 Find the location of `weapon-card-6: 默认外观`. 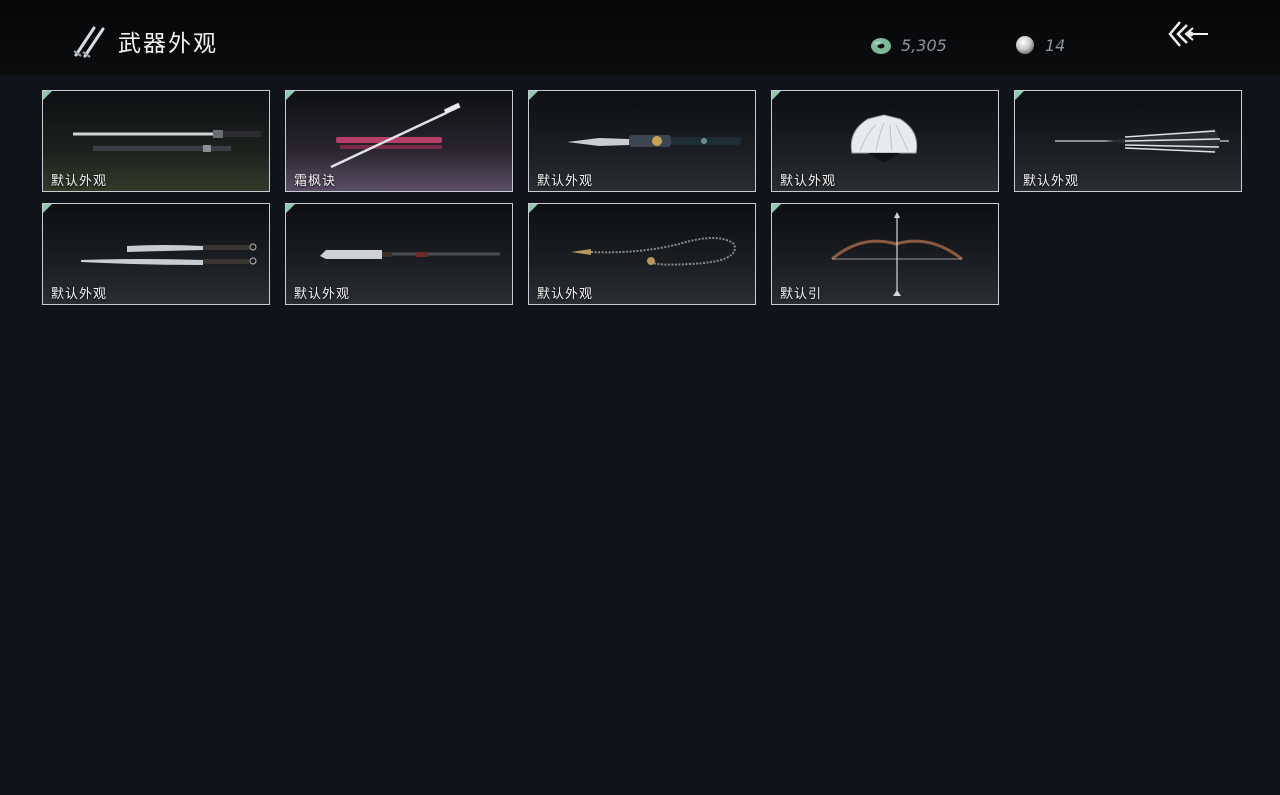

weapon-card-6: 默认外观 is located at coordinates (156, 254).